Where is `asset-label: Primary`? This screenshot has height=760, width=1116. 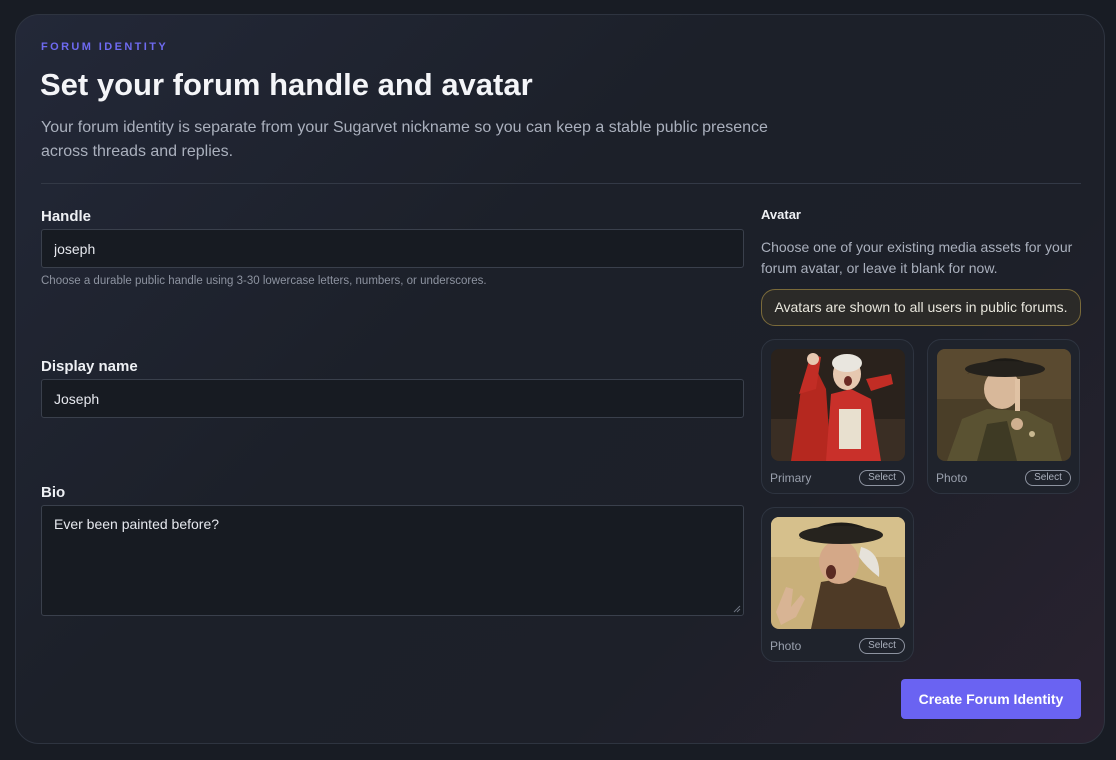
asset-label: Primary is located at coordinates (791, 478).